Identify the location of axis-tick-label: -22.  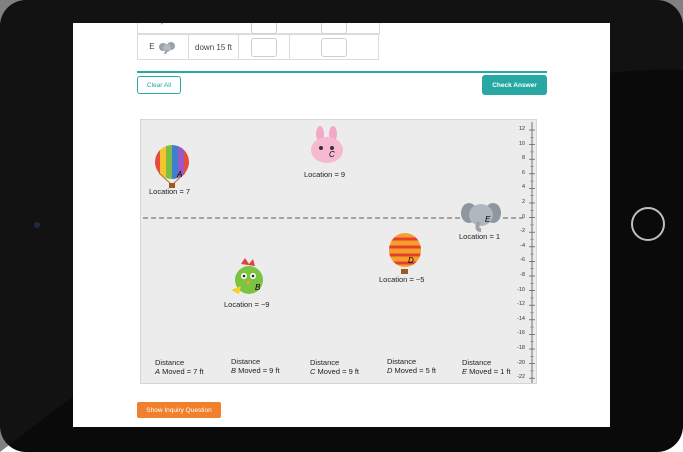
(521, 377).